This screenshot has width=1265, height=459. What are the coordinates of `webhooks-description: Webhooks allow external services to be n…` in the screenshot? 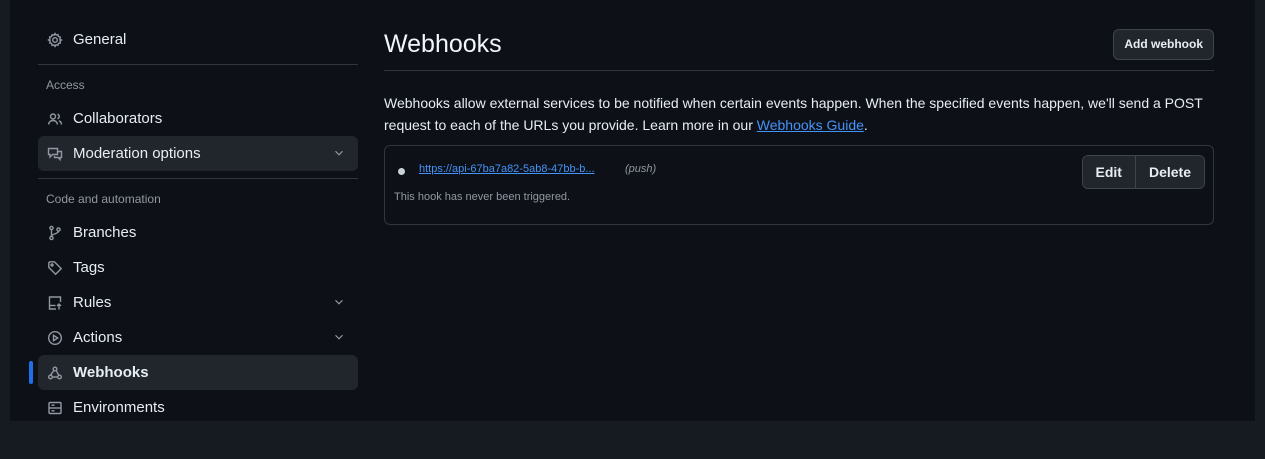 It's located at (799, 114).